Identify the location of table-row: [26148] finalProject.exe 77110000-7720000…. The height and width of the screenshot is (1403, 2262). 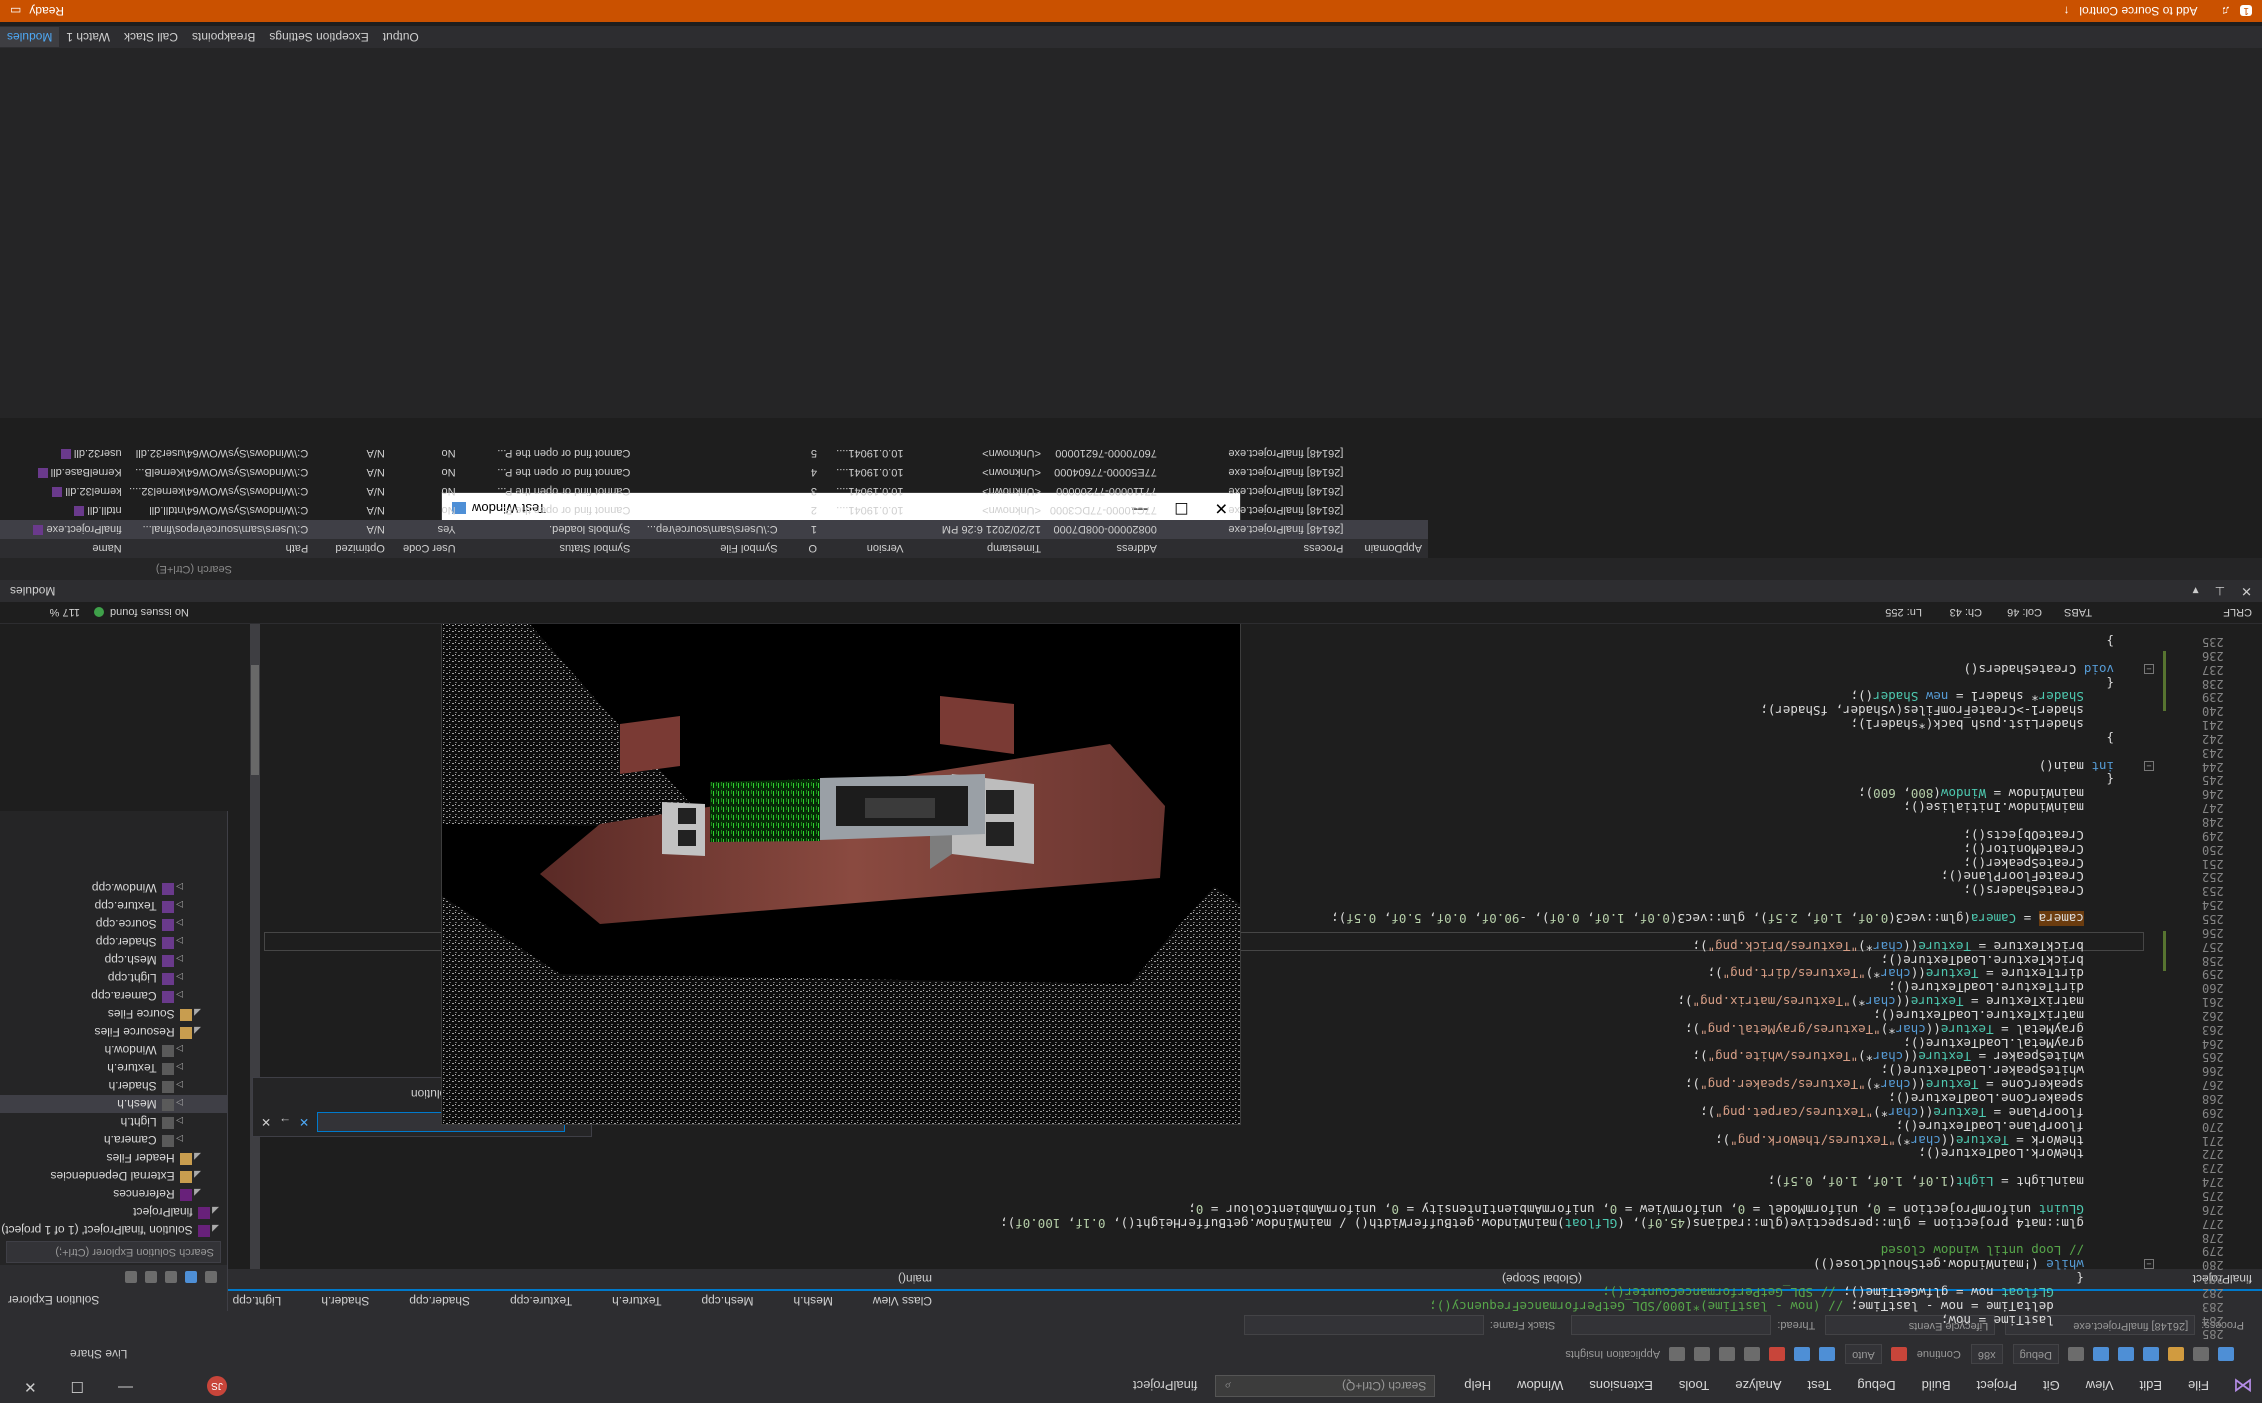
(714, 491).